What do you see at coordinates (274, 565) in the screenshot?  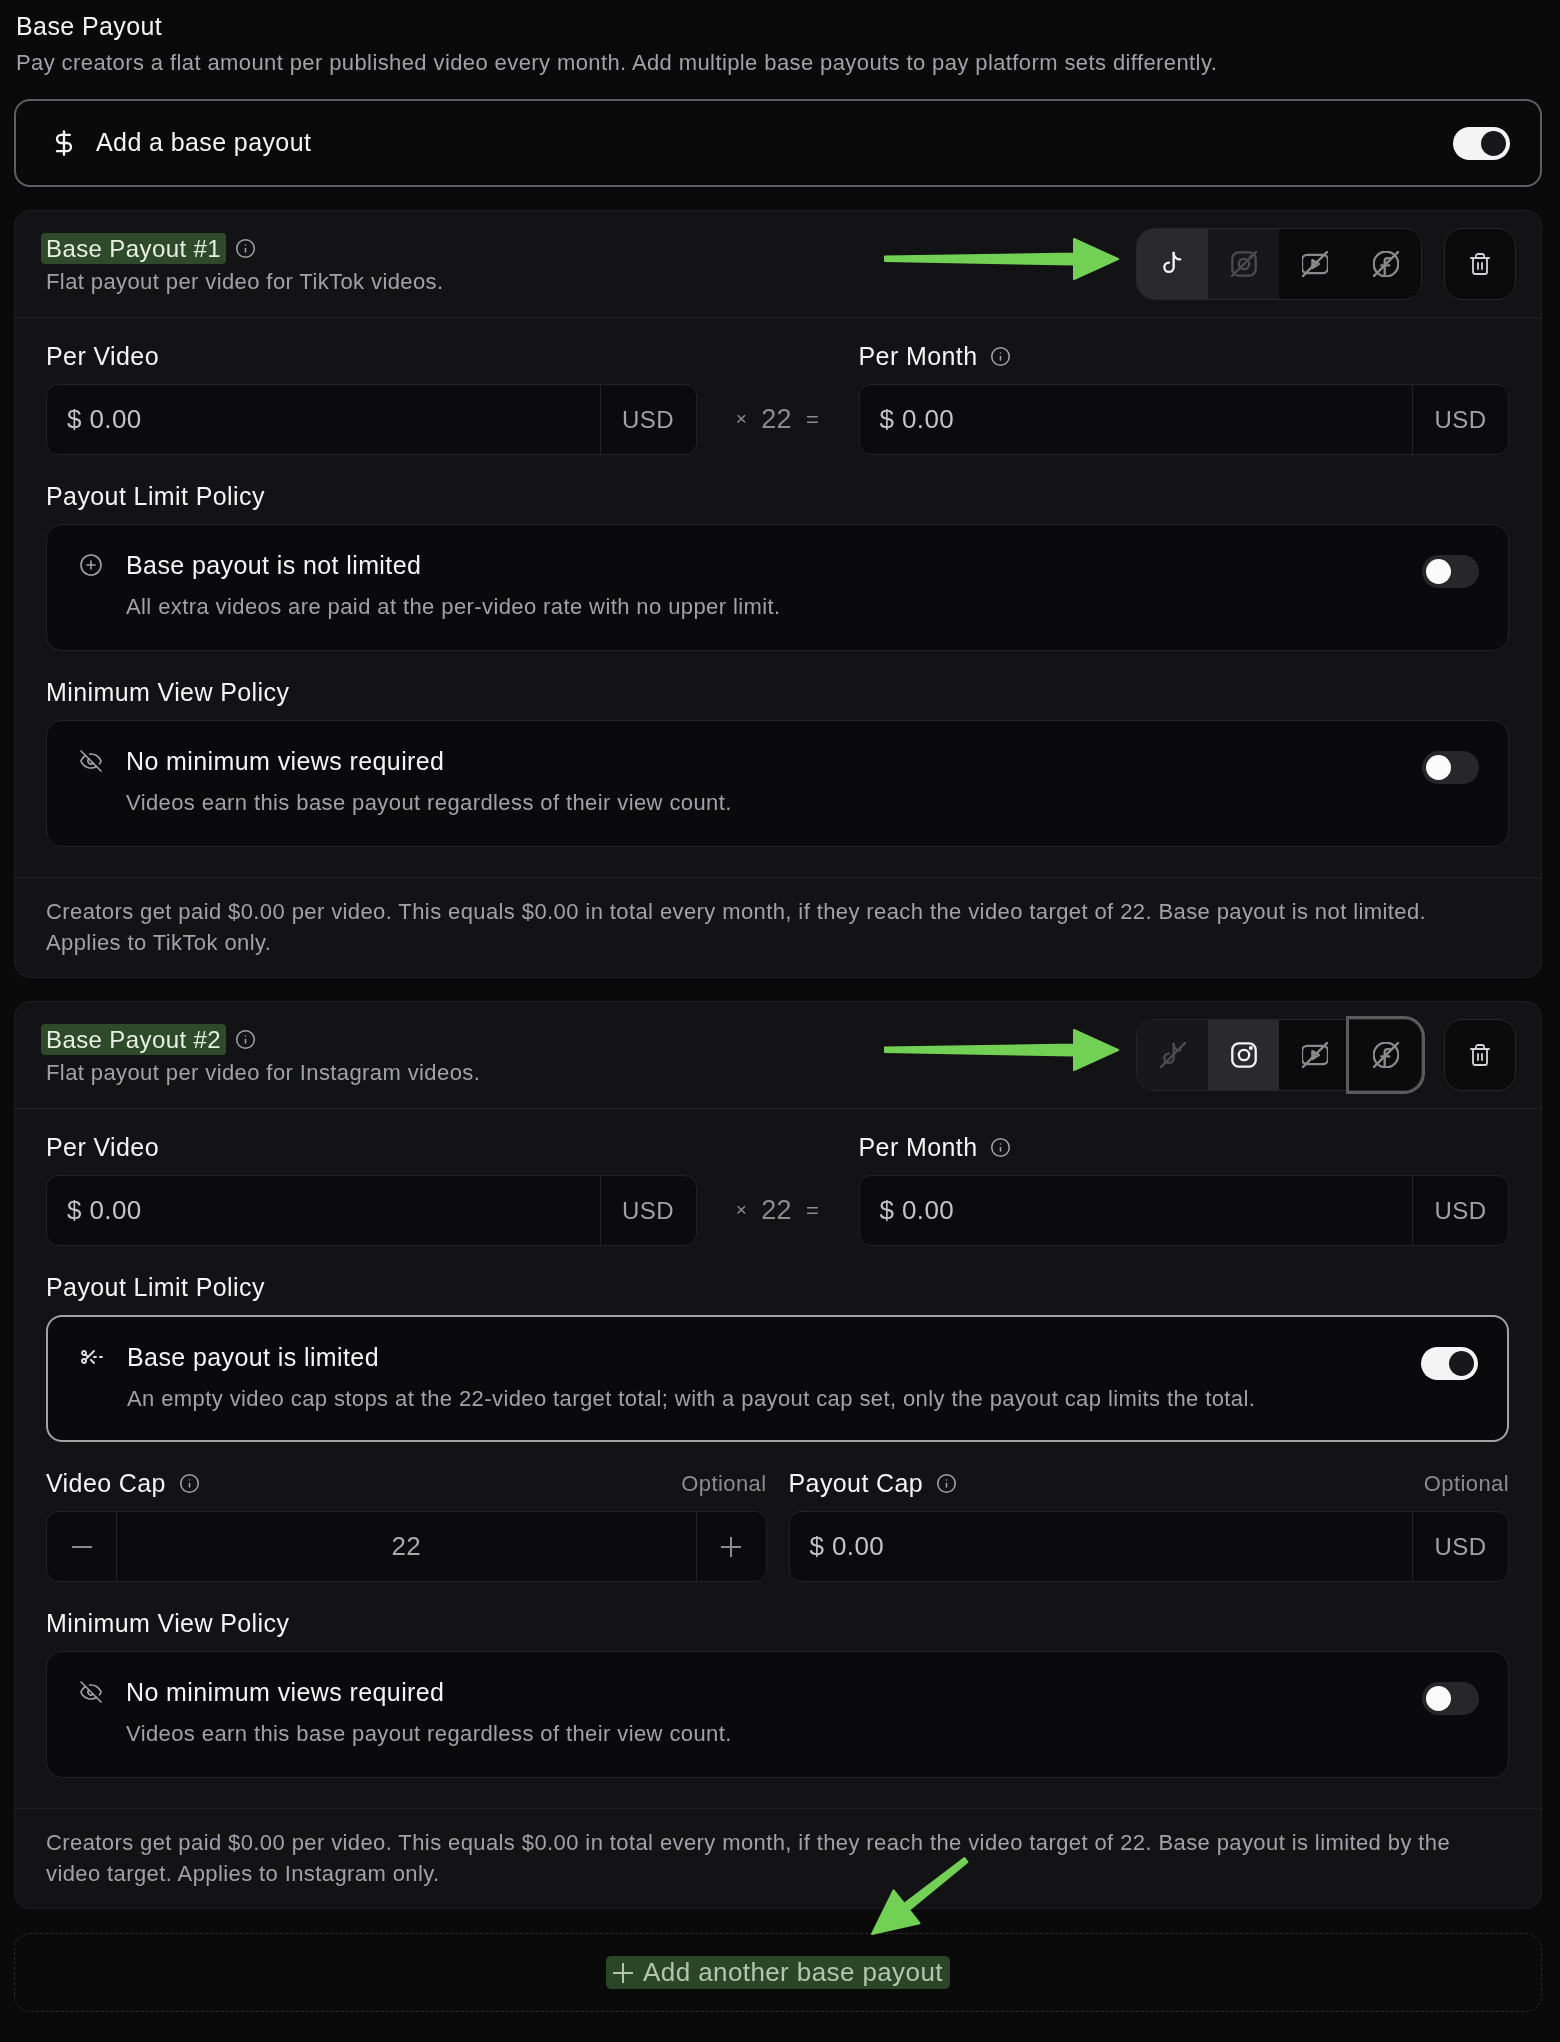 I see `policy-title: Base payout is not limited` at bounding box center [274, 565].